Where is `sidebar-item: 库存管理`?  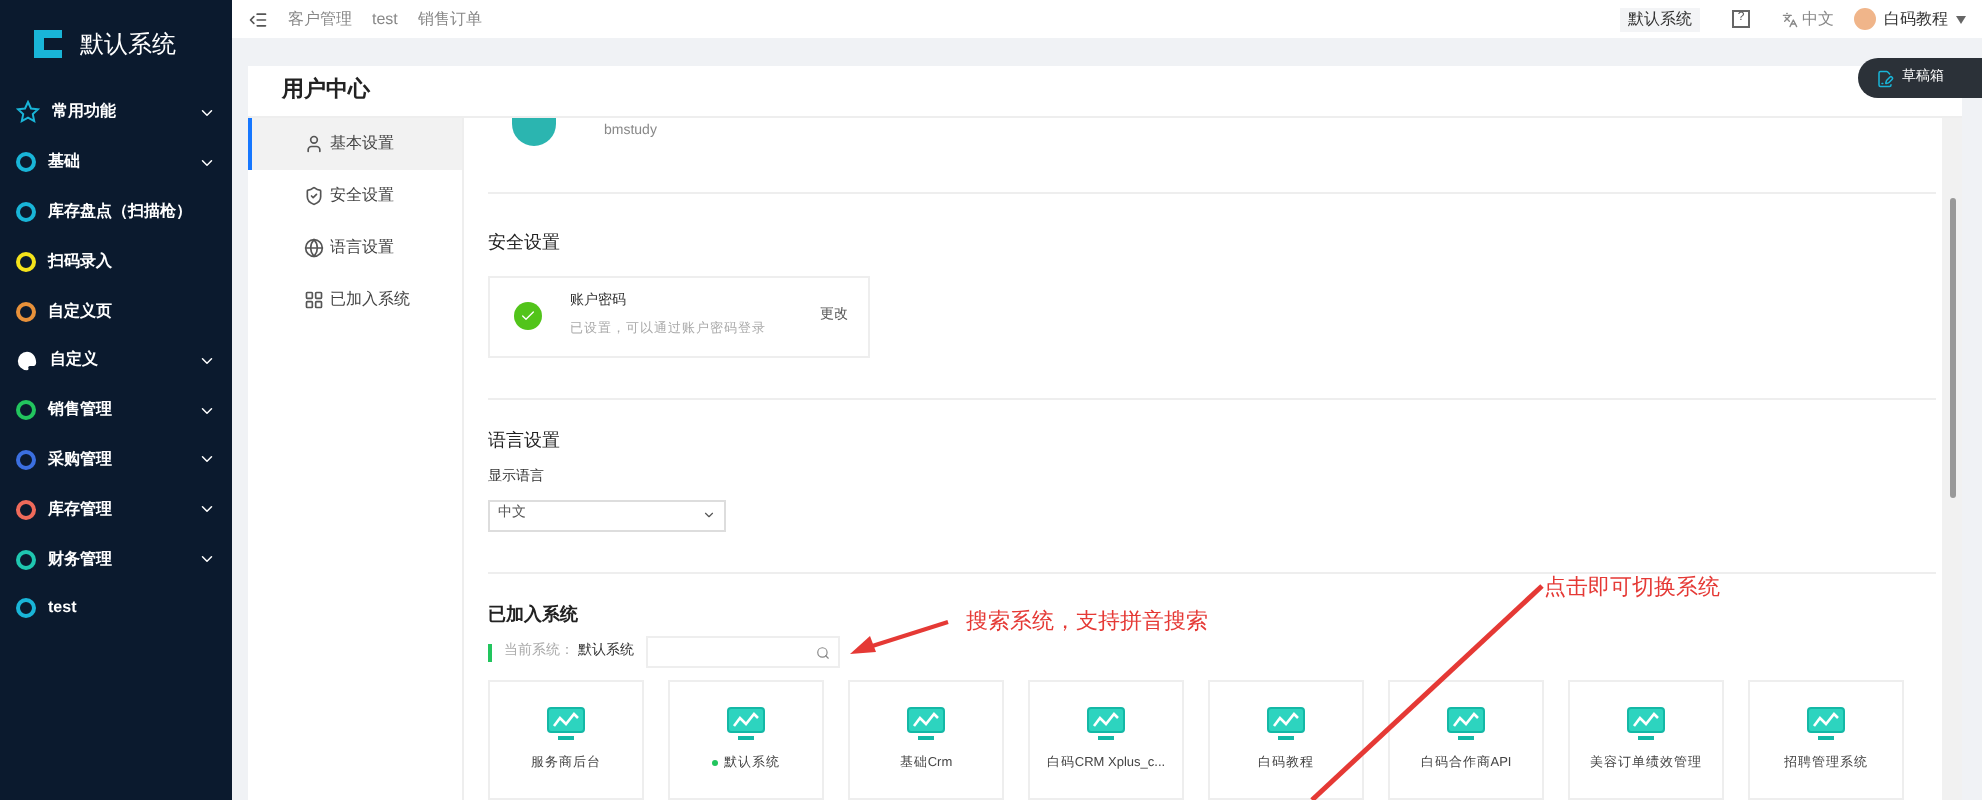 sidebar-item: 库存管理 is located at coordinates (116, 509).